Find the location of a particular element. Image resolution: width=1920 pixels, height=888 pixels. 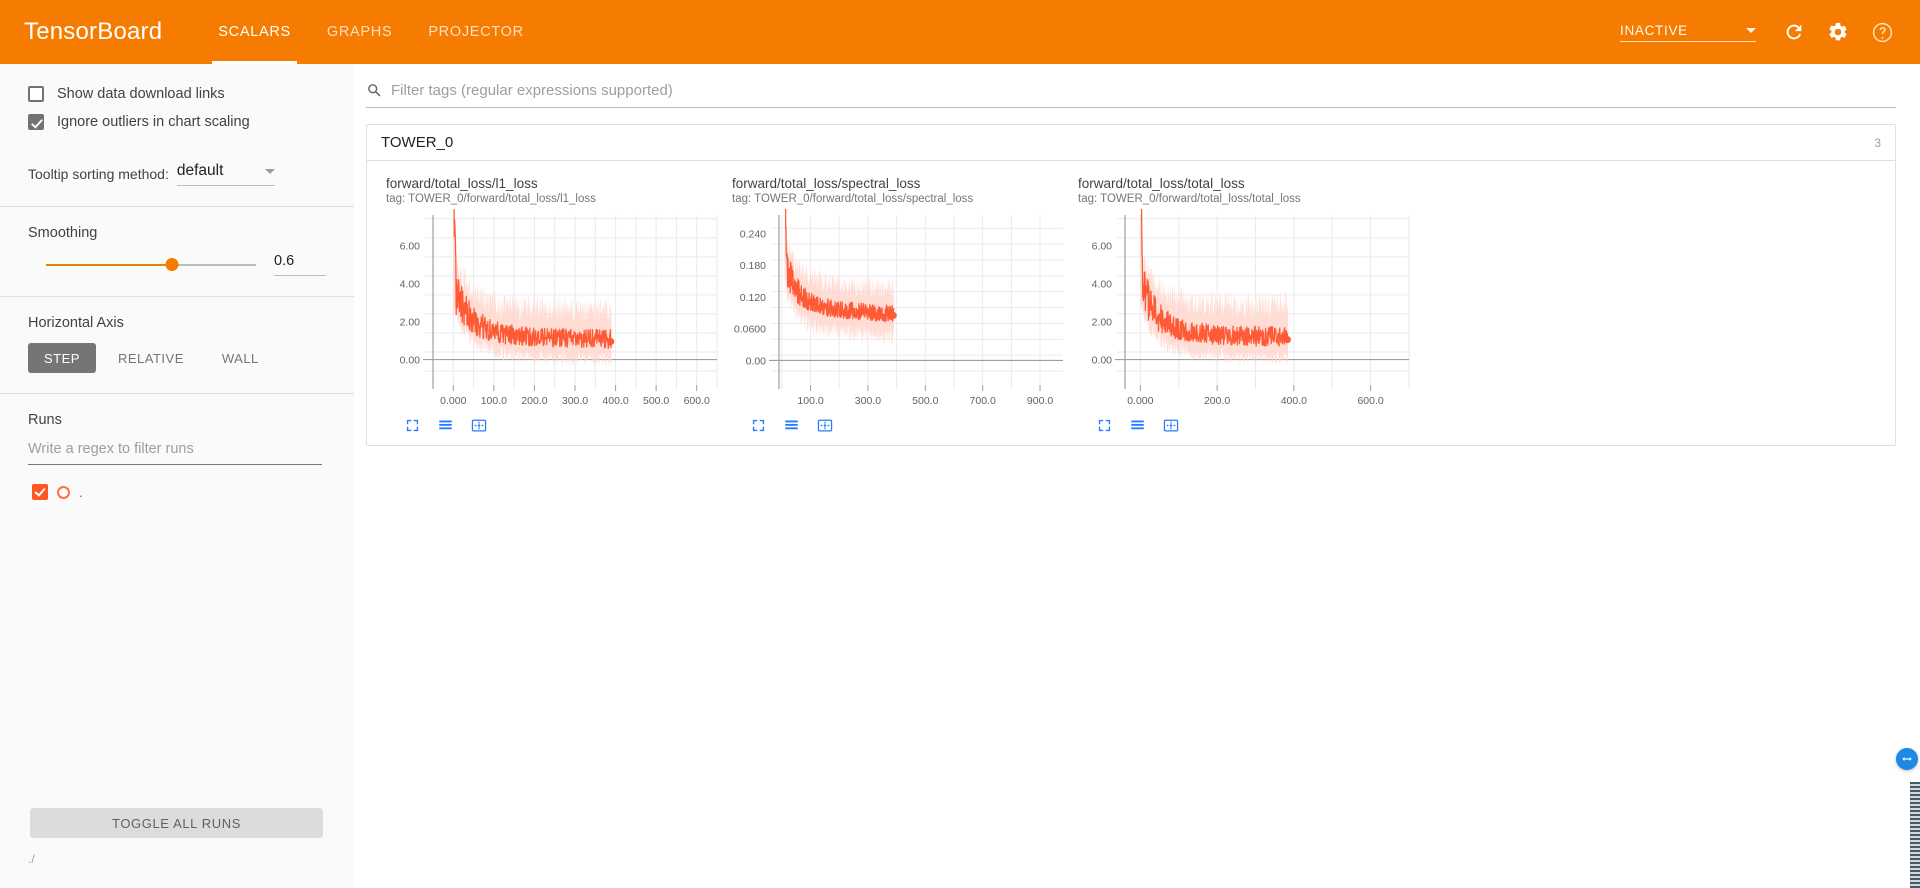

run-status-dropdown: INACTIVE is located at coordinates (1688, 32).